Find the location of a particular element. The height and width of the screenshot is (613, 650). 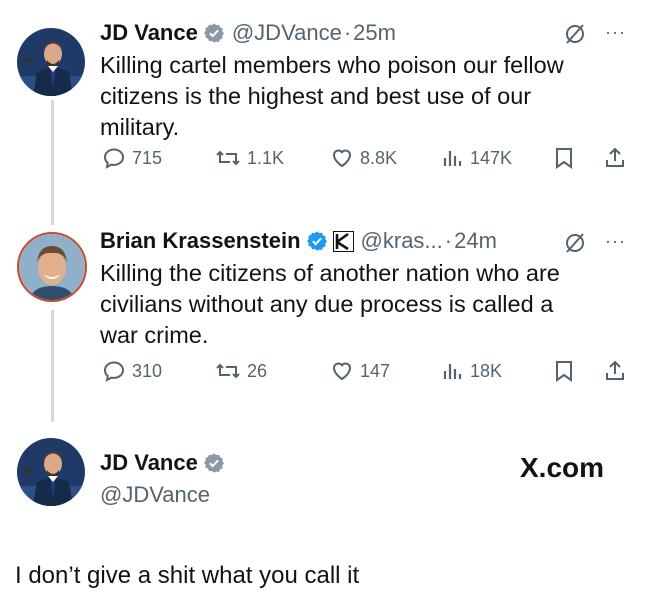

reply-count: 310 is located at coordinates (147, 370).